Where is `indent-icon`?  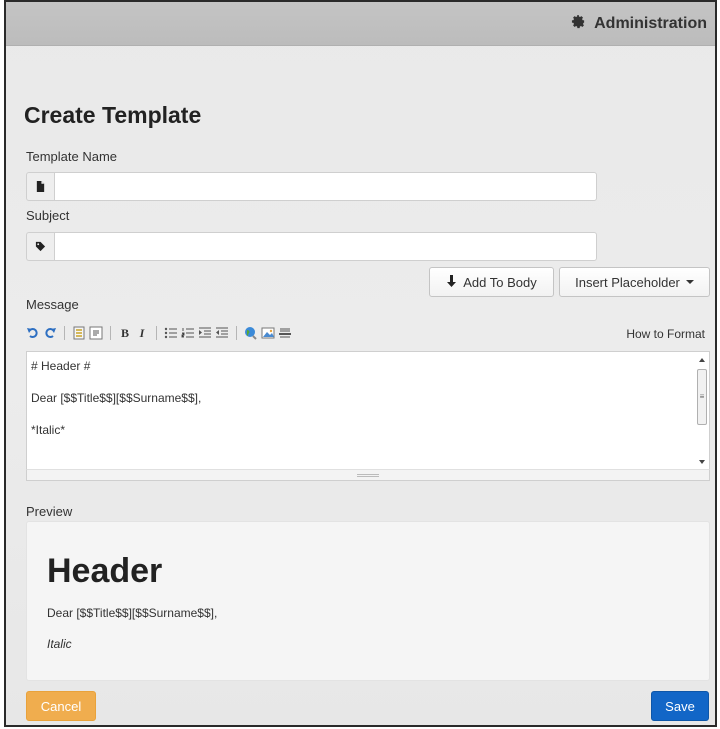
indent-icon is located at coordinates (205, 333).